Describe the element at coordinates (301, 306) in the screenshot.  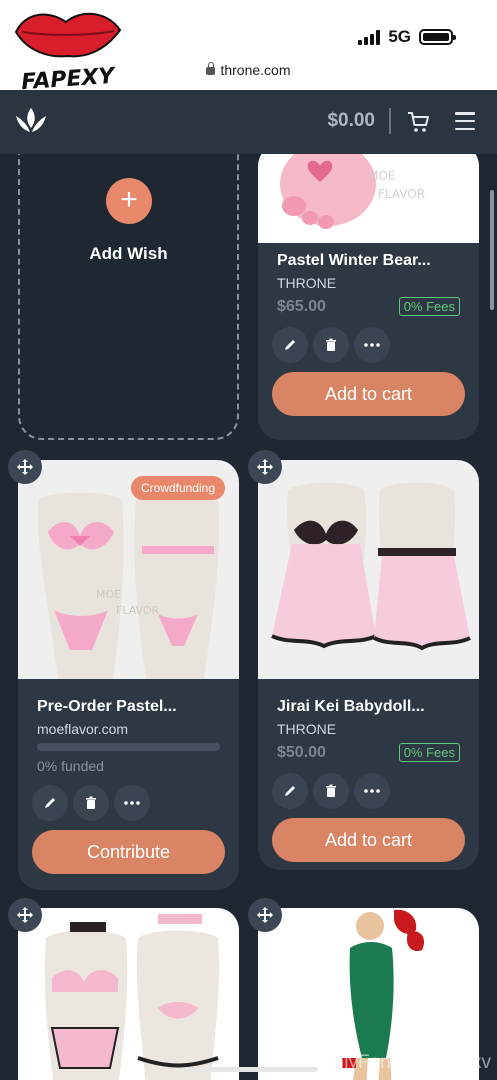
I see `product-price: $65.00` at that location.